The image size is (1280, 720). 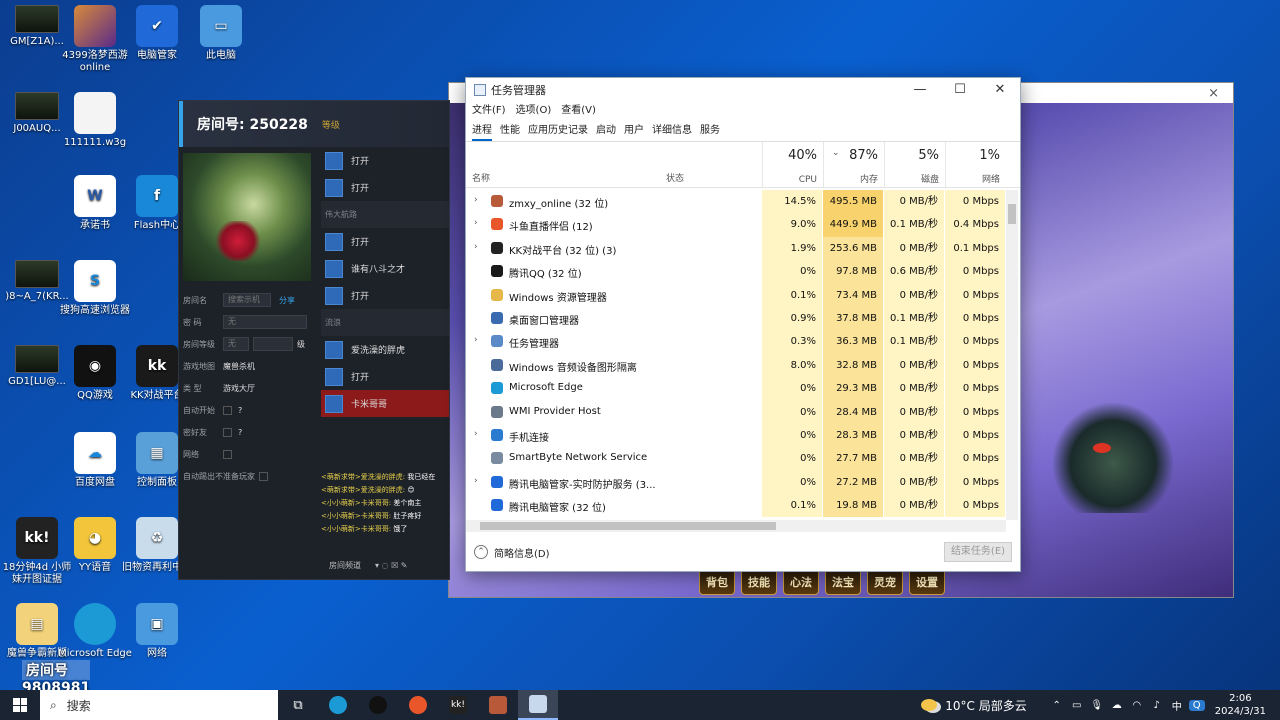 I want to click on player-slot: 爱洗澡的胖虎, so click(x=385, y=349).